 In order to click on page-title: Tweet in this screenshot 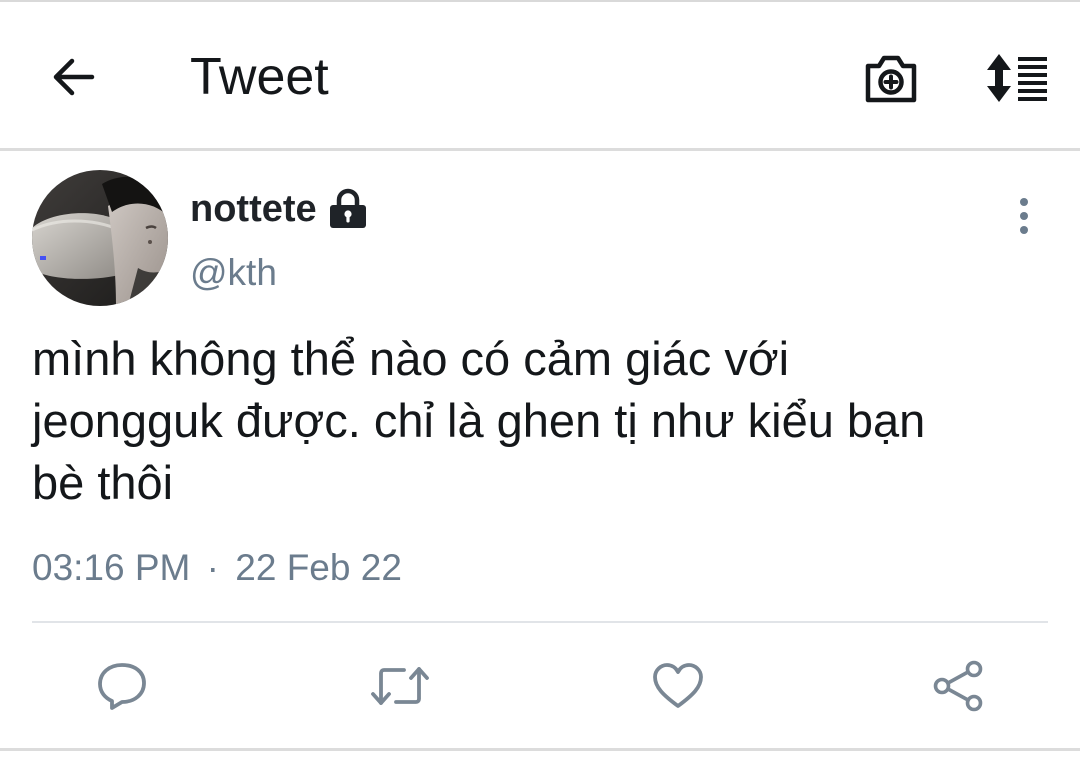, I will do `click(259, 77)`.